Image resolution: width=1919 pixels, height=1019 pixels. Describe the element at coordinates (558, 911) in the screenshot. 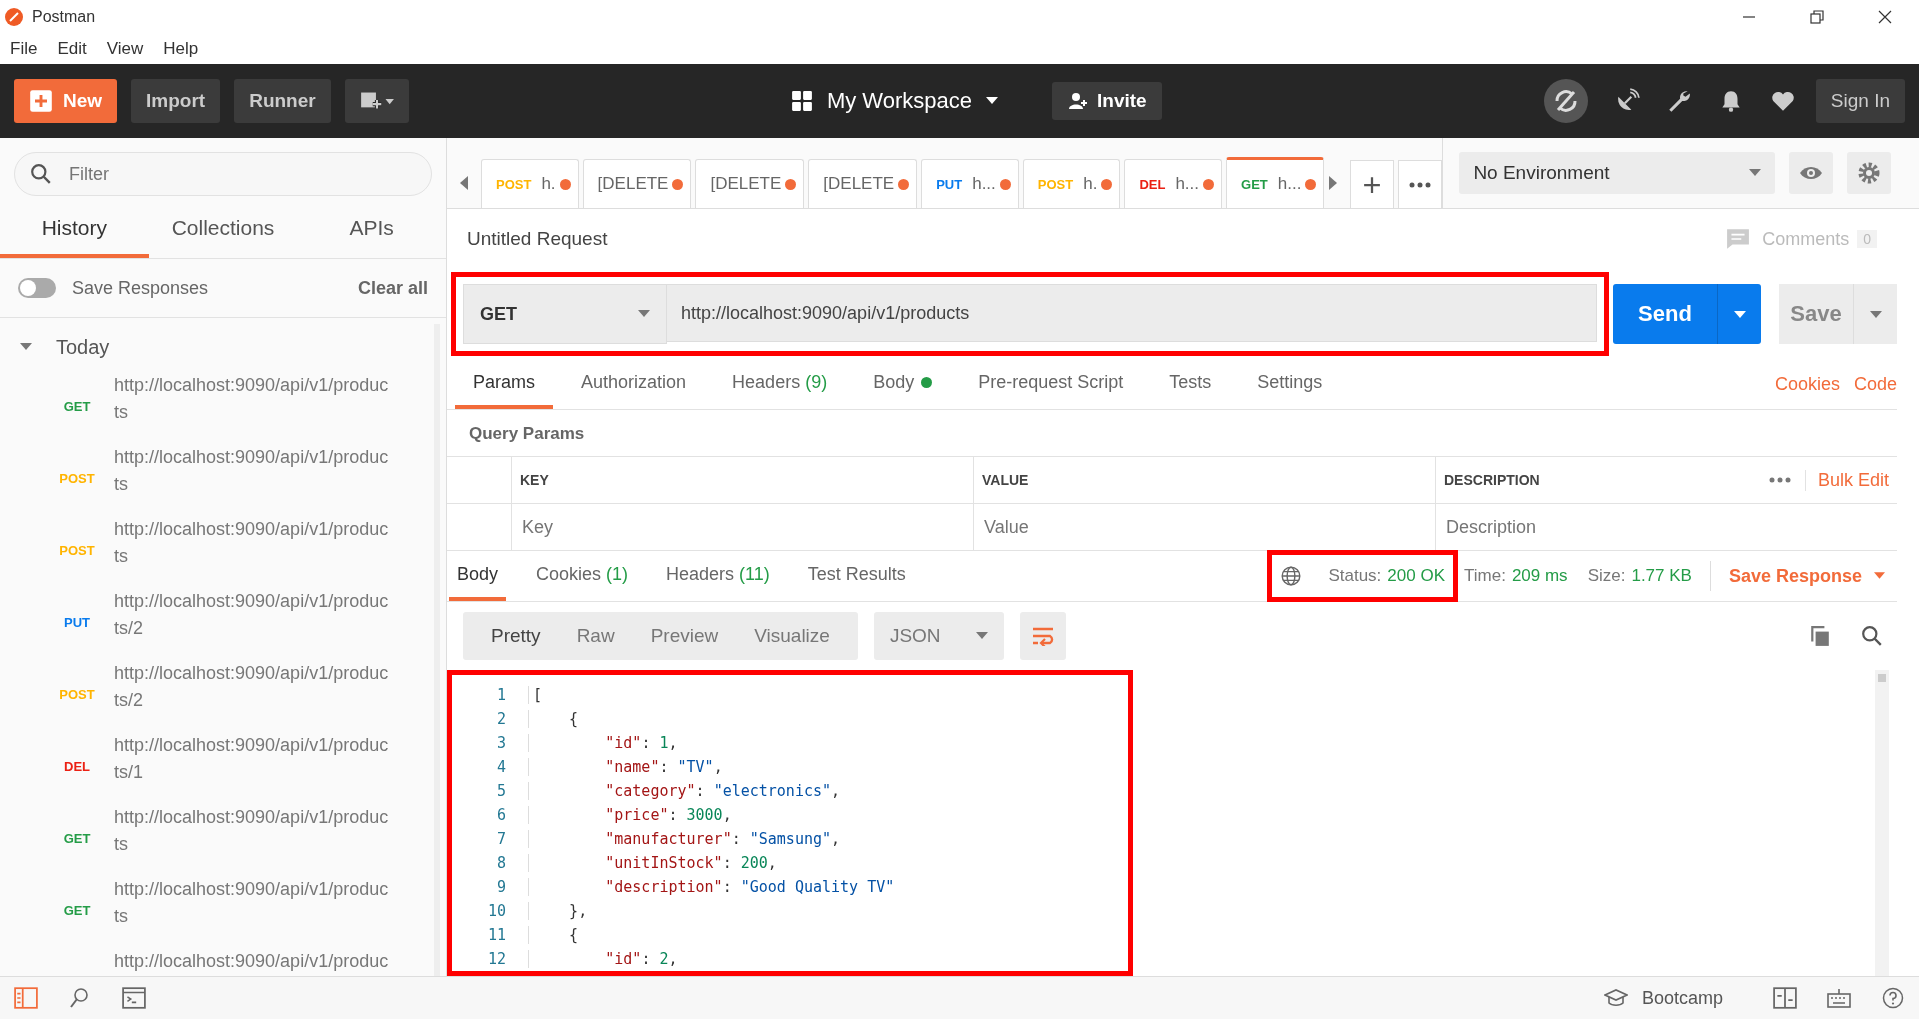

I see `code-line: },` at that location.